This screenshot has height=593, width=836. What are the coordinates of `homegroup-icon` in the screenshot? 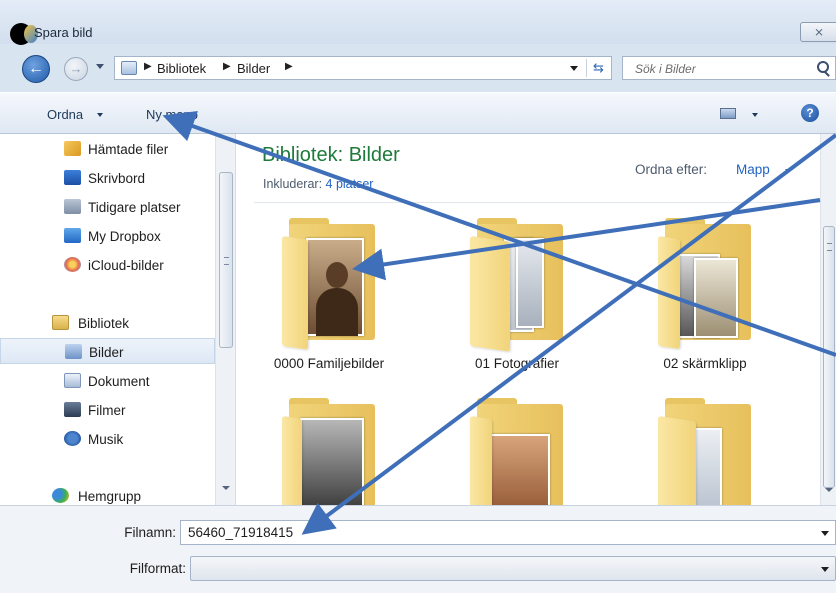 It's located at (60, 495).